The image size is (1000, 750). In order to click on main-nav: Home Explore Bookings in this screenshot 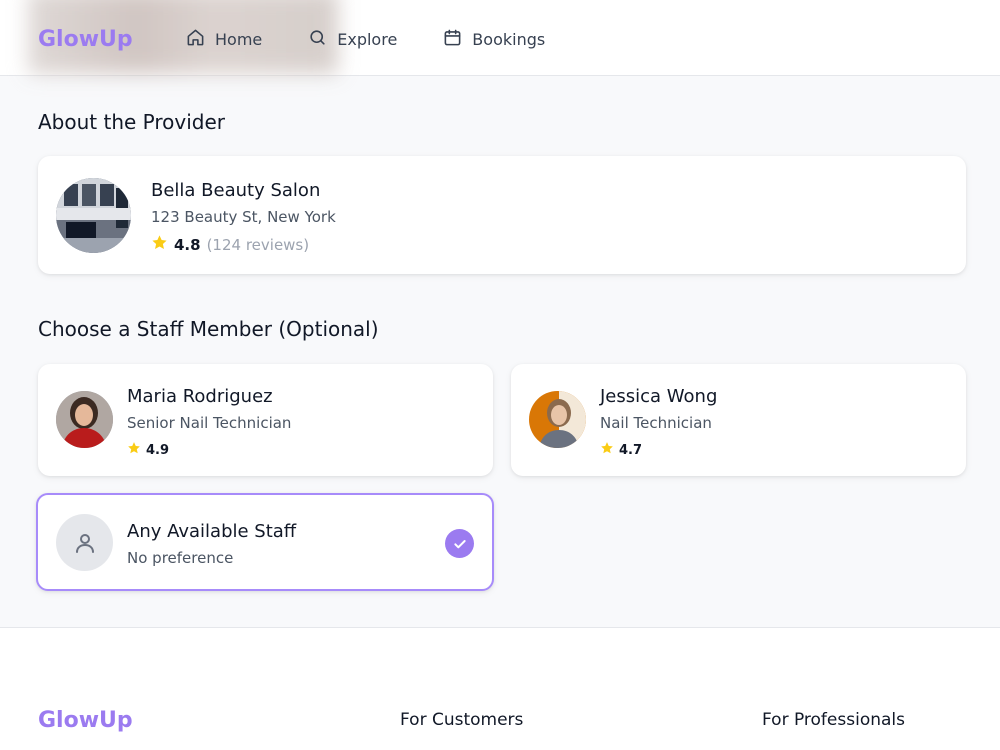, I will do `click(365, 39)`.